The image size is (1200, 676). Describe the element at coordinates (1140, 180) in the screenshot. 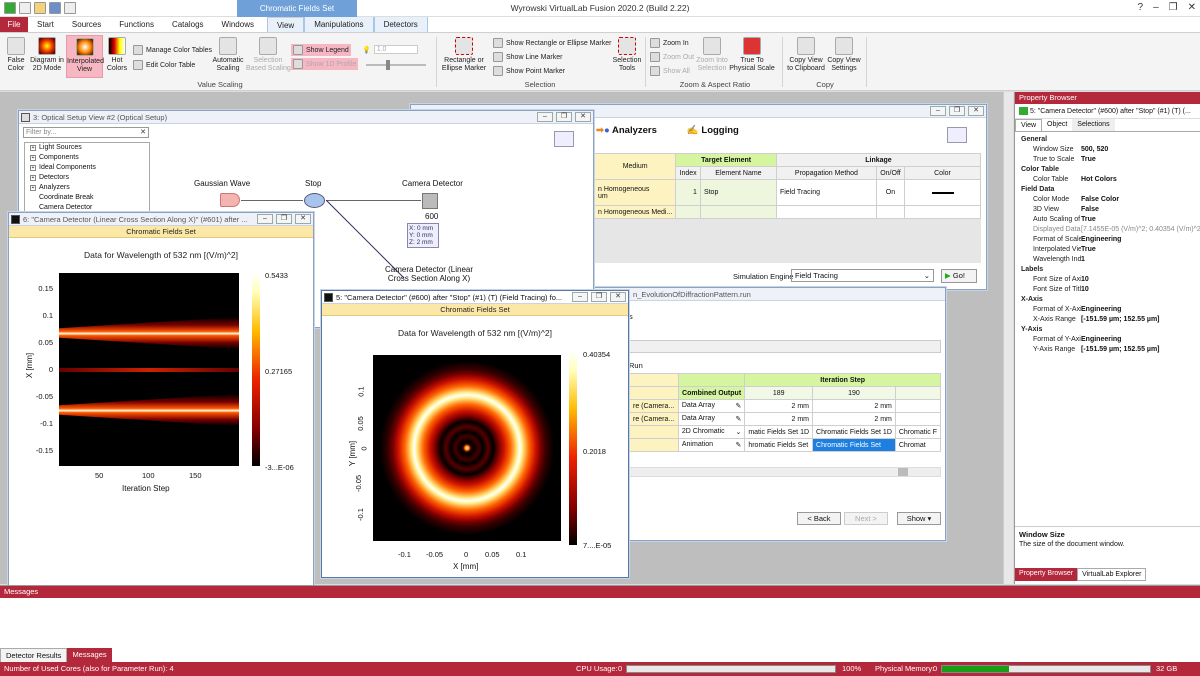

I see `property-value: Hot Colors` at that location.